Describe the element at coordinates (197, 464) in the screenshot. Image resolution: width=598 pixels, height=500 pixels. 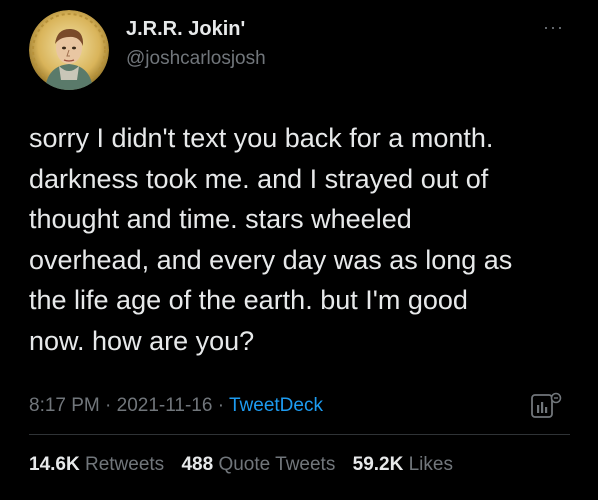
I see `quote-tweets-count: 488` at that location.